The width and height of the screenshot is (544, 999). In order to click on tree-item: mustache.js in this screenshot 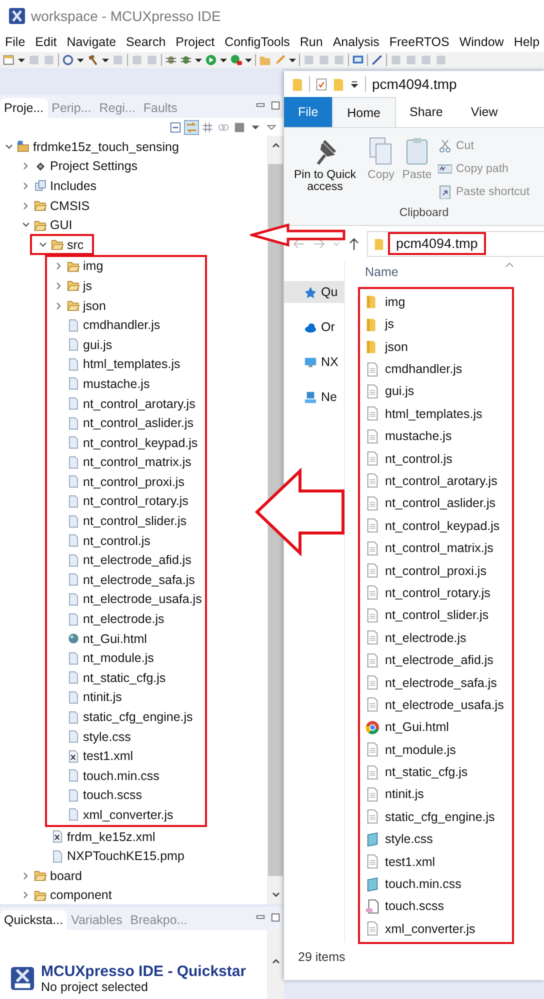, I will do `click(116, 383)`.